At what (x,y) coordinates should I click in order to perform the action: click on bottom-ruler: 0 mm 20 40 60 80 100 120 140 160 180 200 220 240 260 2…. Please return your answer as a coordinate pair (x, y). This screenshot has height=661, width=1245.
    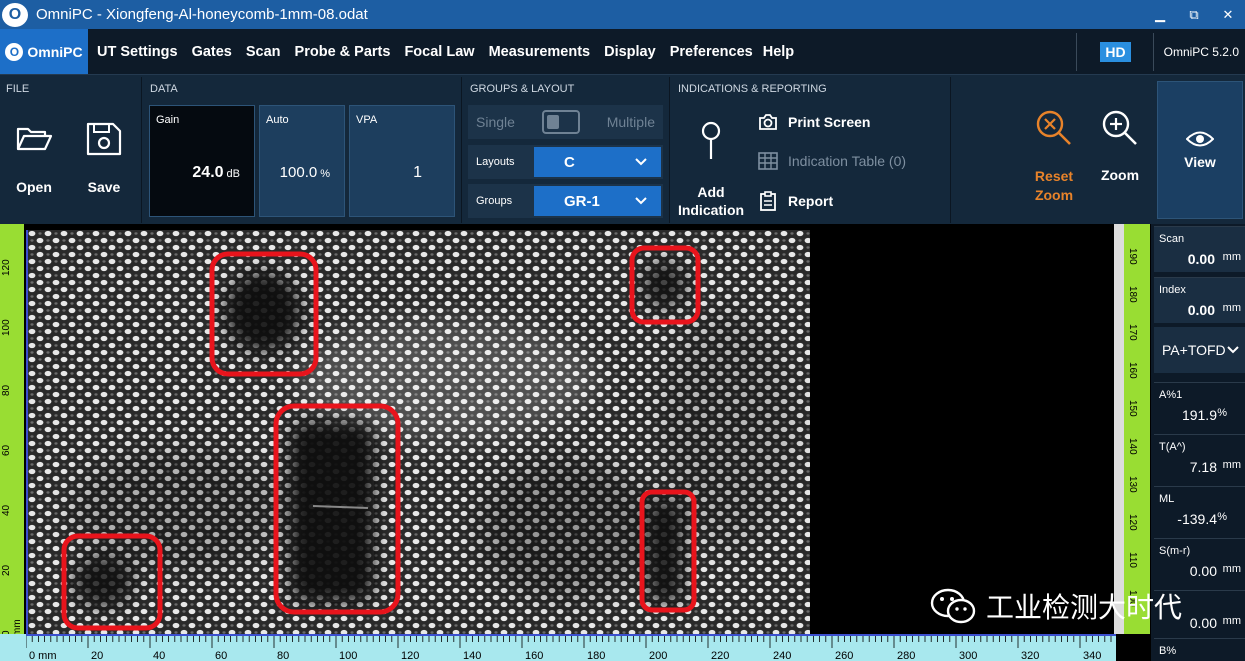
    Looking at the image, I should click on (571, 647).